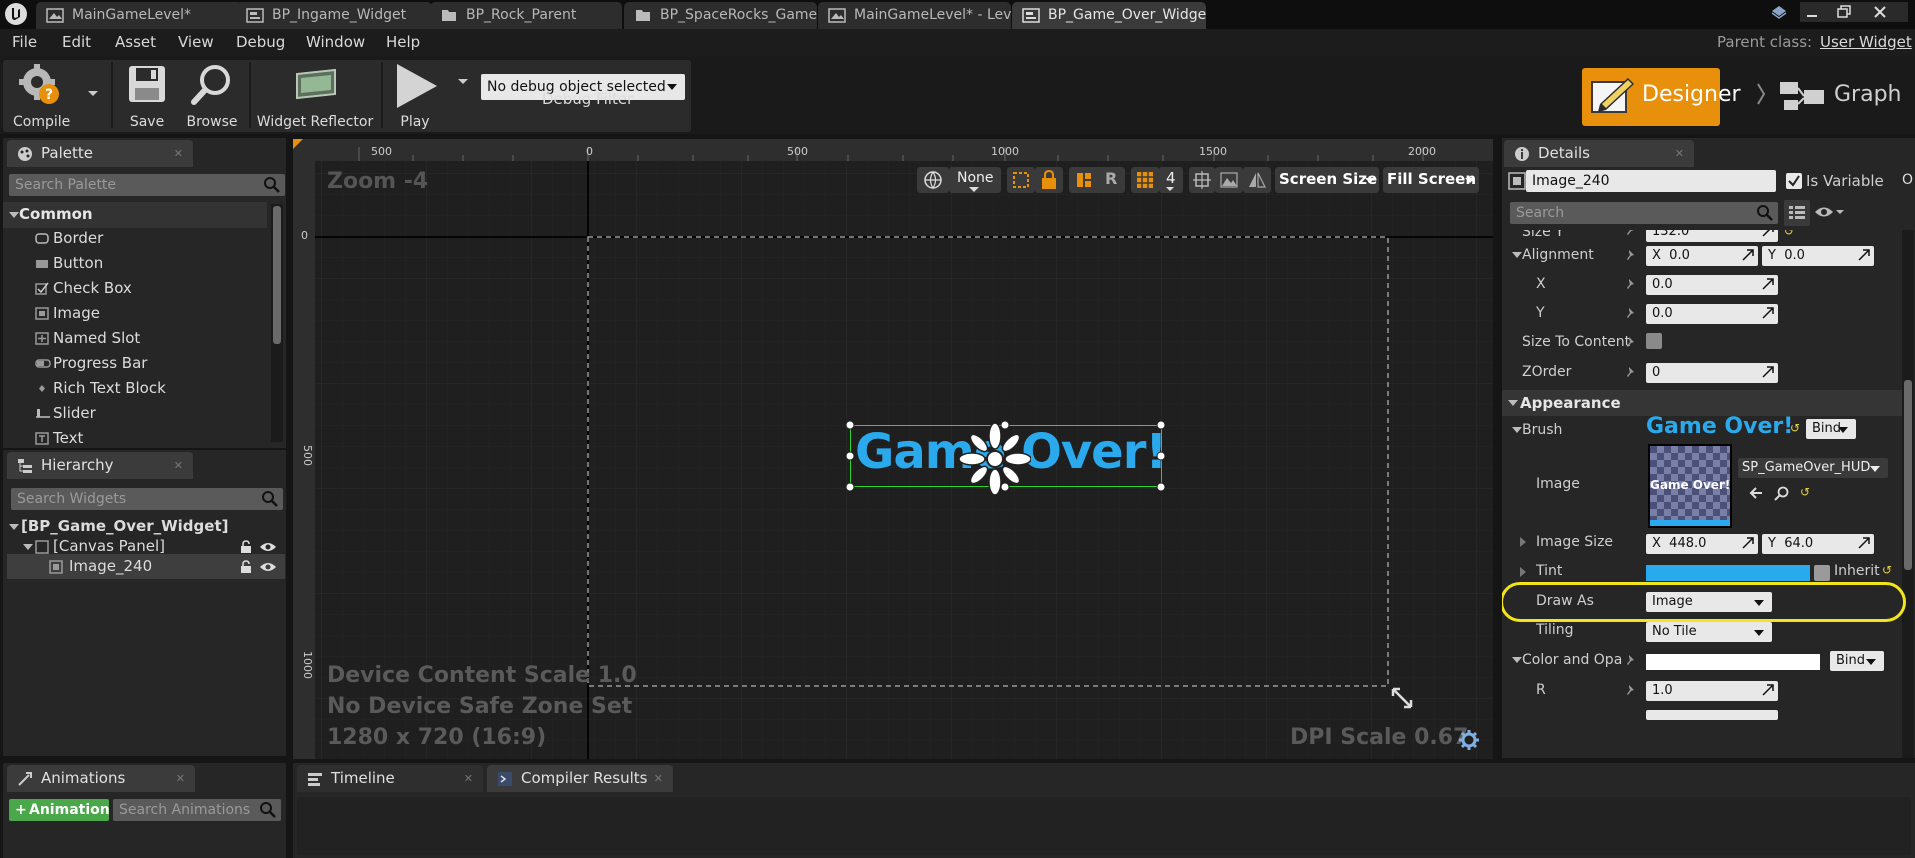  Describe the element at coordinates (1431, 180) in the screenshot. I see `fill-screen-dropdown: Fill Screen` at that location.